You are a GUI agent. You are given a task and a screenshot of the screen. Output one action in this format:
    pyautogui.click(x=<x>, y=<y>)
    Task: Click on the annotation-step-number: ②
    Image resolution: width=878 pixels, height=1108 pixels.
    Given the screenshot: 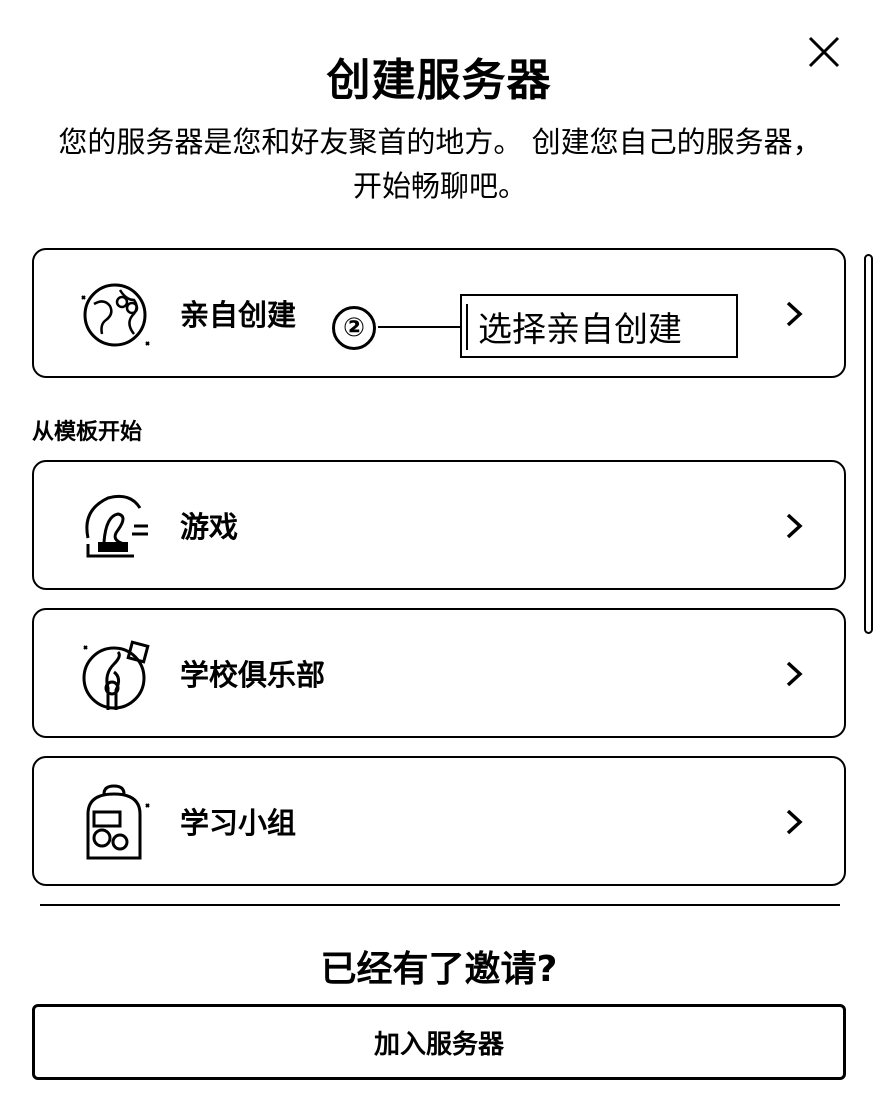 What is the action you would take?
    pyautogui.click(x=354, y=328)
    